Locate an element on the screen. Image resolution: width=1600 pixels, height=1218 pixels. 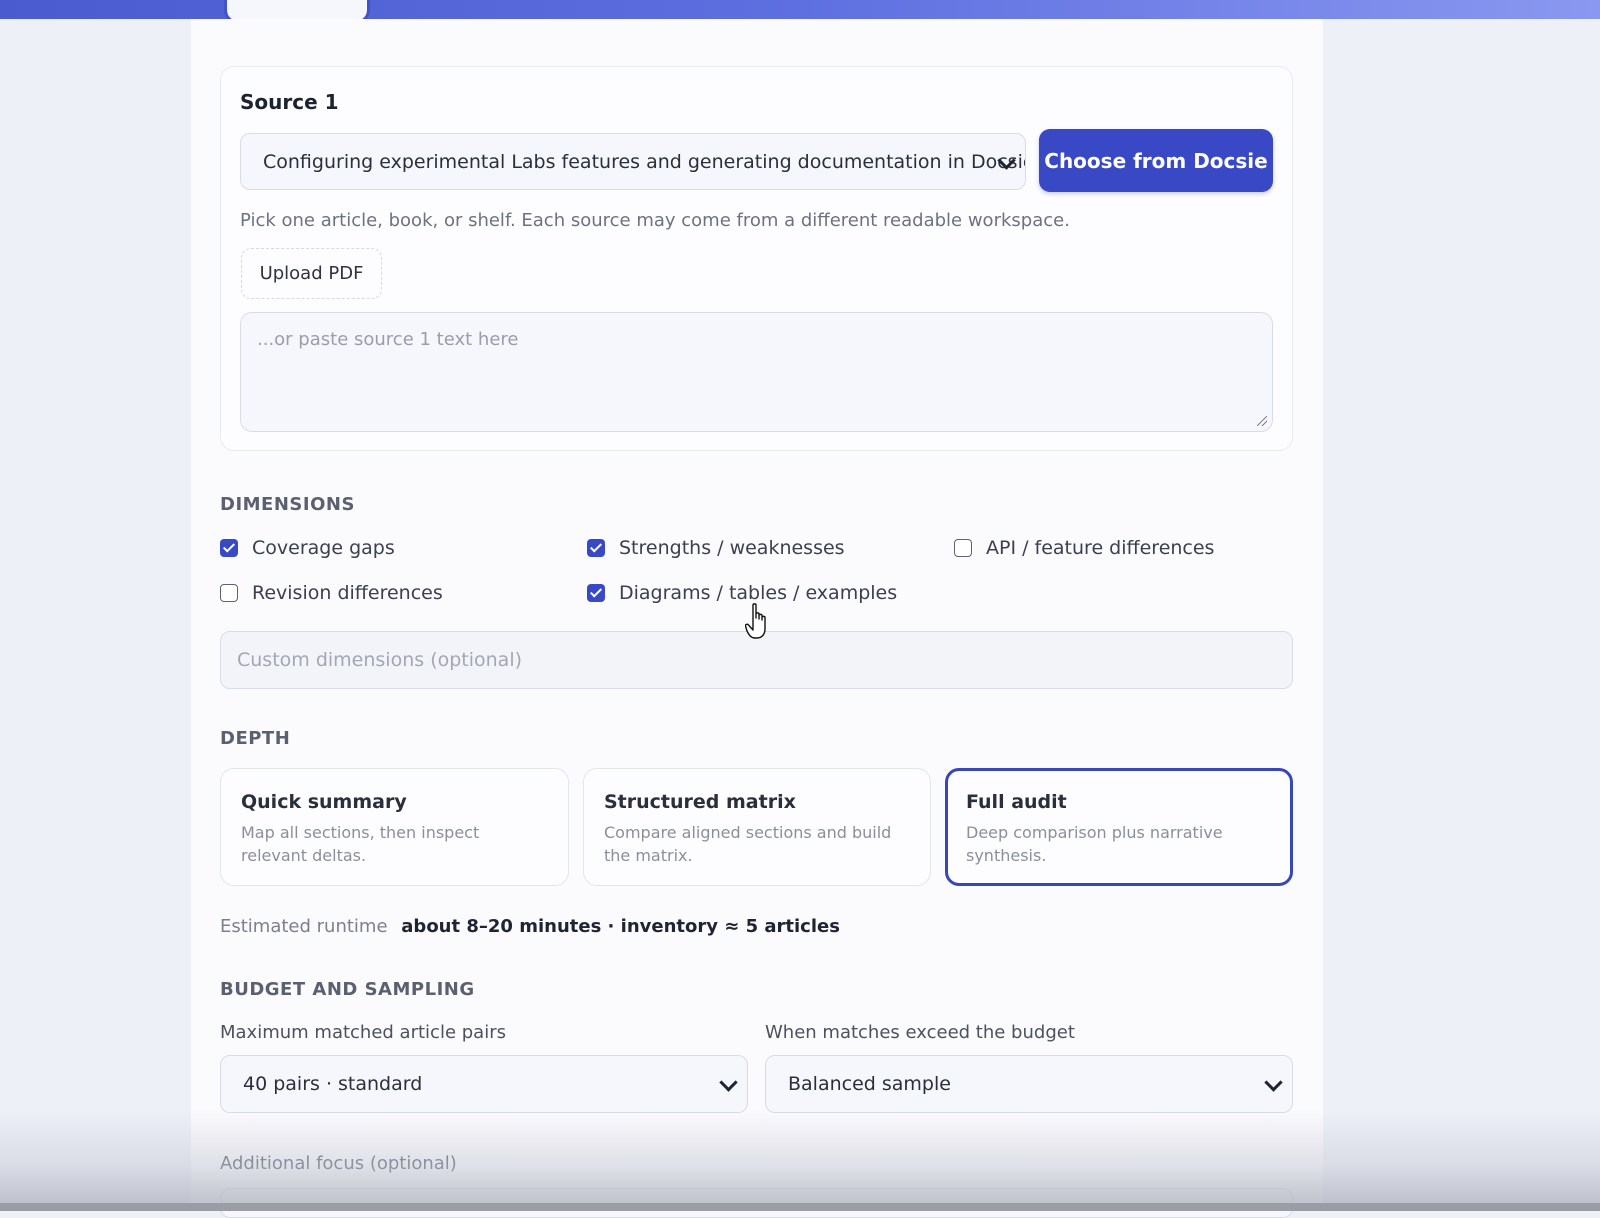
dimension-label: Revision differences is located at coordinates (347, 593).